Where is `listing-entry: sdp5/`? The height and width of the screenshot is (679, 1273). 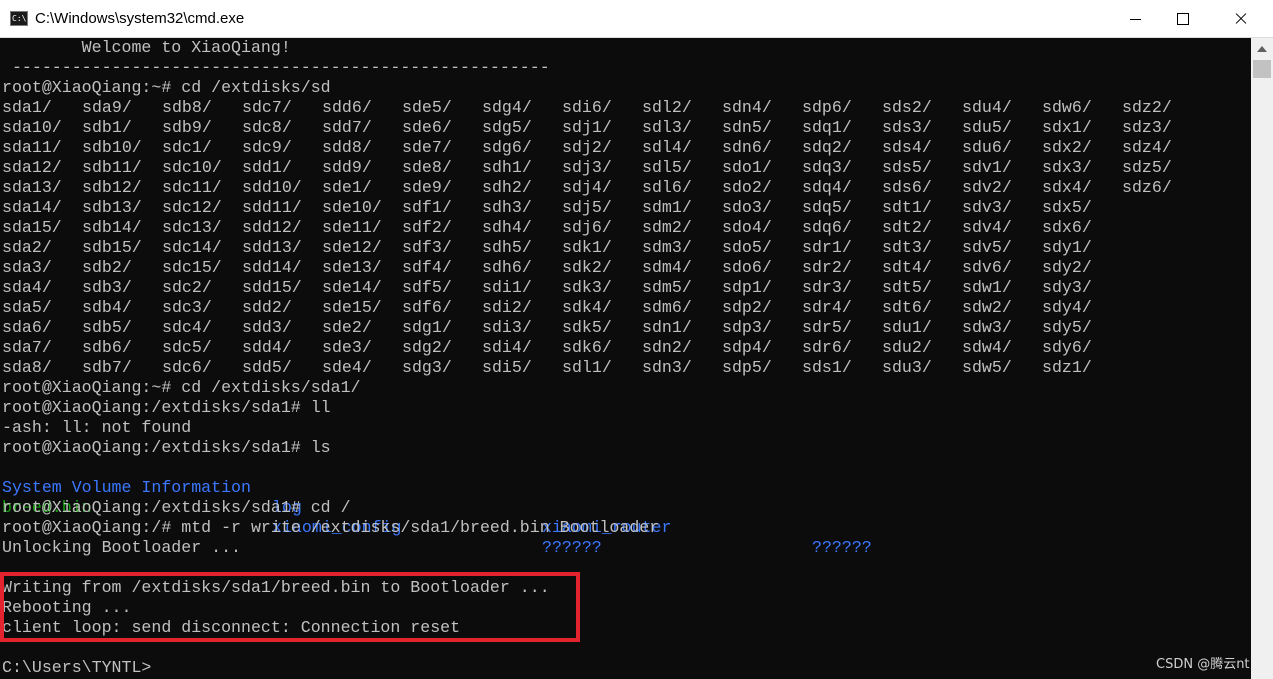 listing-entry: sdp5/ is located at coordinates (747, 367).